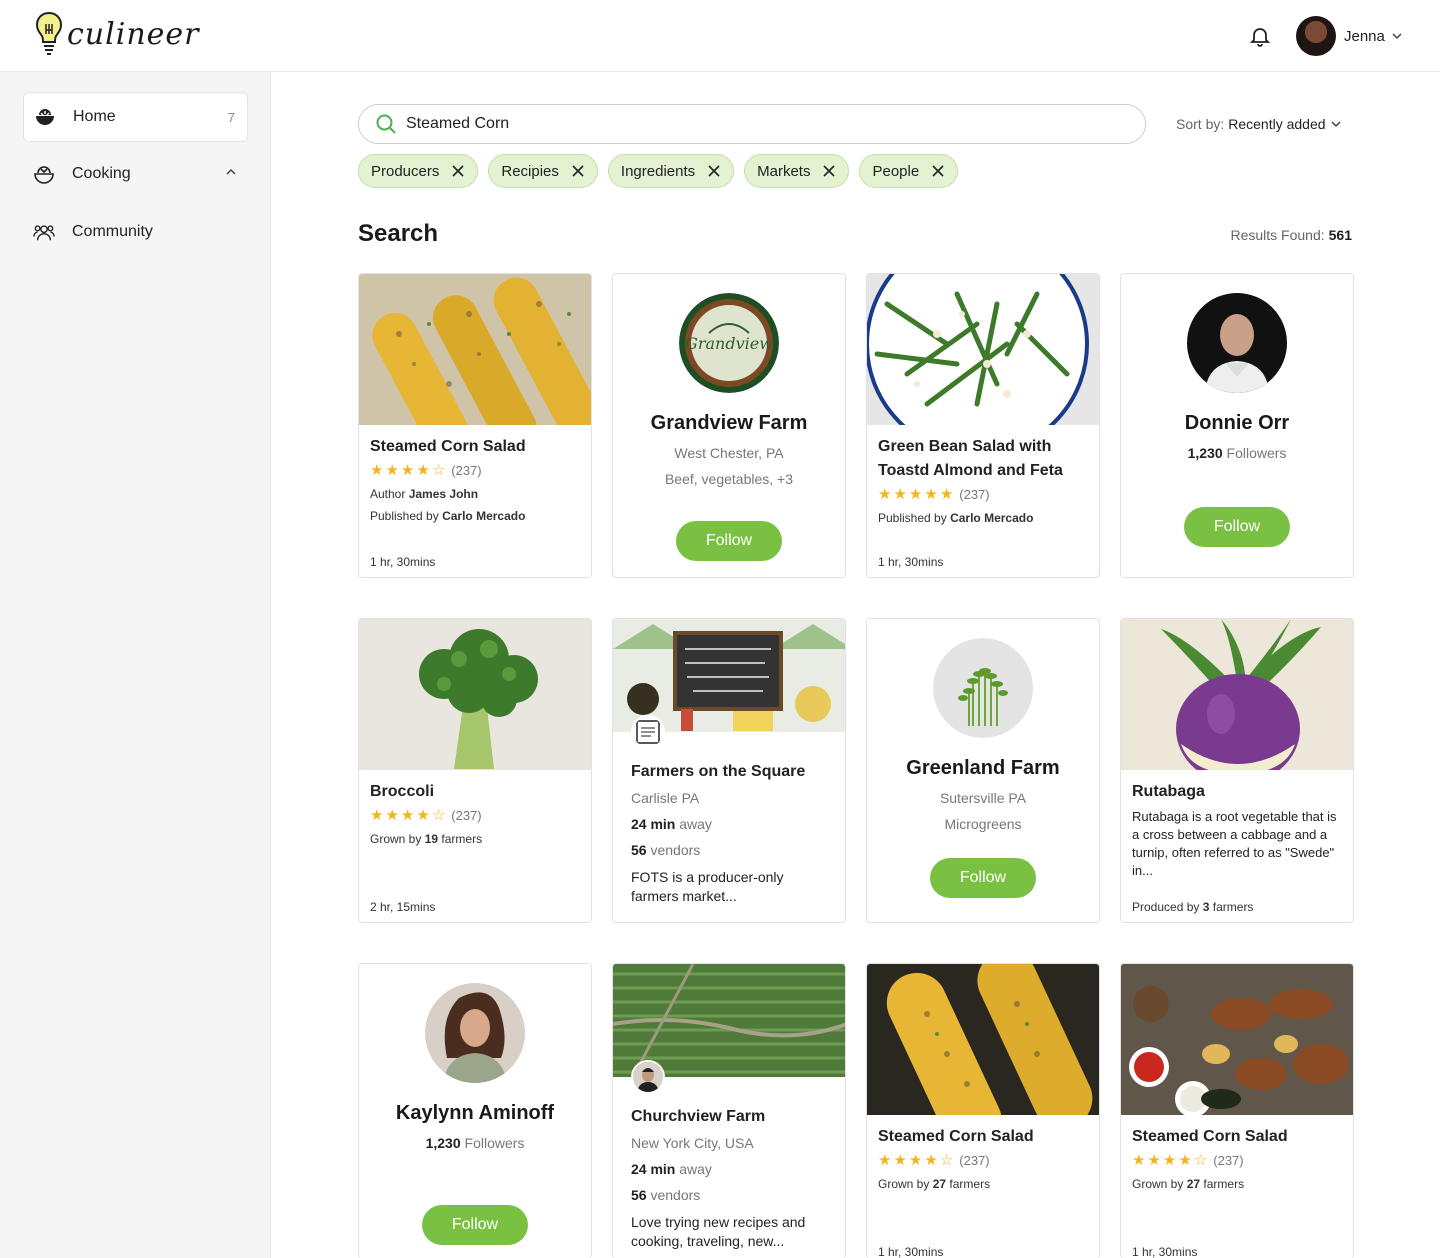 The image size is (1440, 1258). I want to click on chip-label: Ingredients, so click(658, 171).